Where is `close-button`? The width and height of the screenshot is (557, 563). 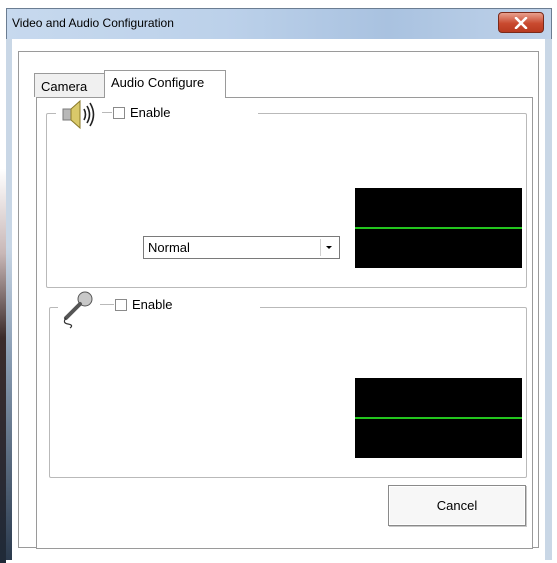 close-button is located at coordinates (521, 22).